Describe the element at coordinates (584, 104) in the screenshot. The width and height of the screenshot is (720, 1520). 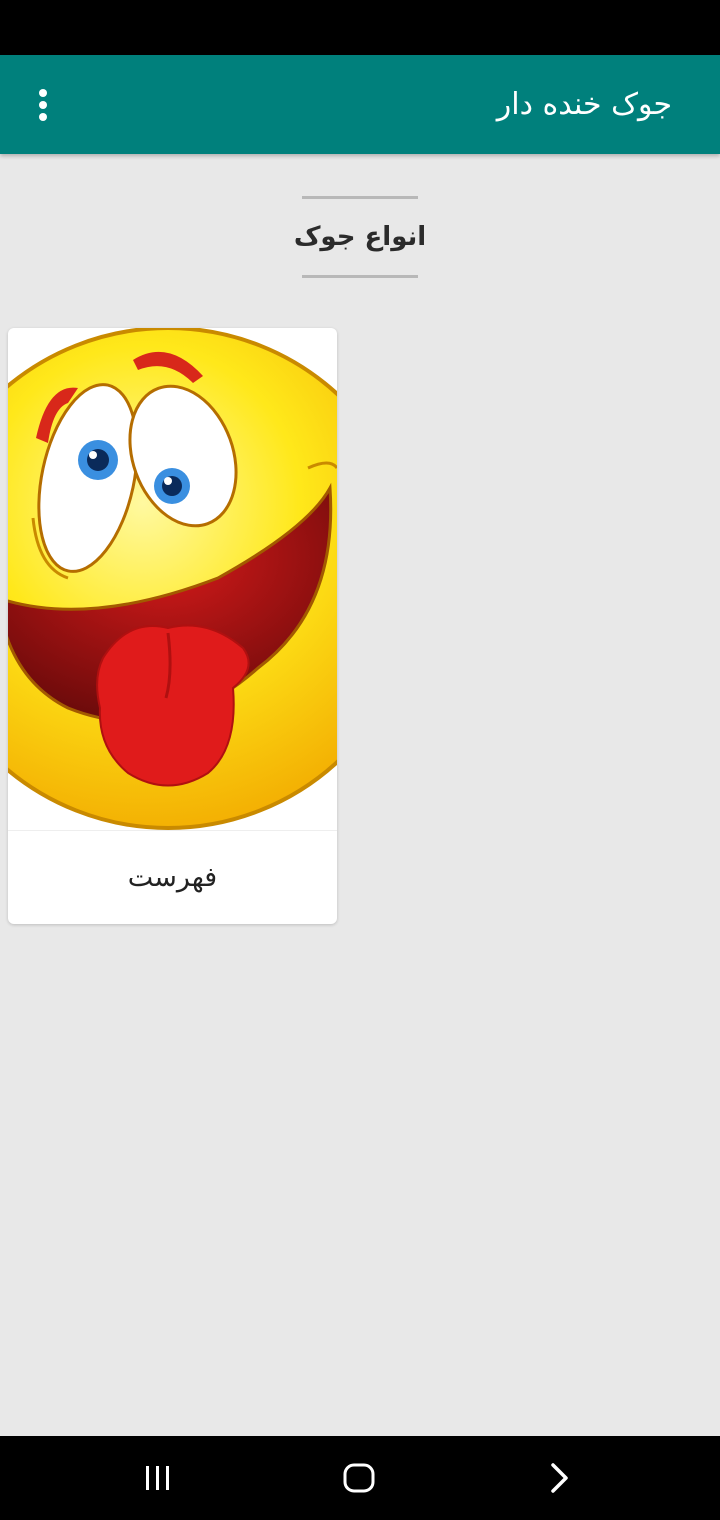
I see `app-title: جوک خنده دار` at that location.